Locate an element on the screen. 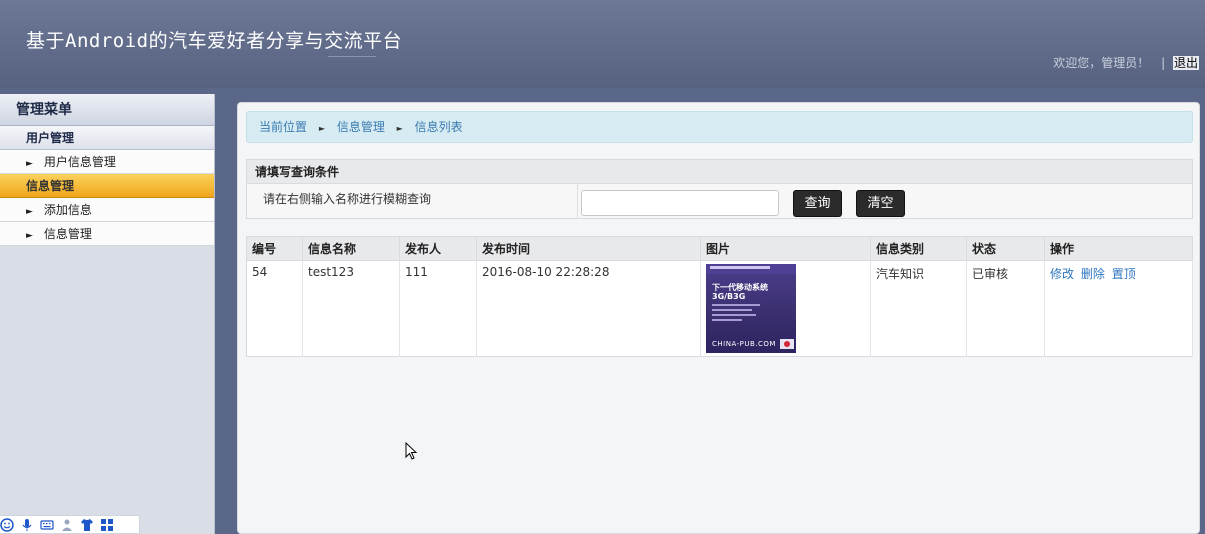  welcome-text: 欢迎您，管理员！ is located at coordinates (1101, 63).